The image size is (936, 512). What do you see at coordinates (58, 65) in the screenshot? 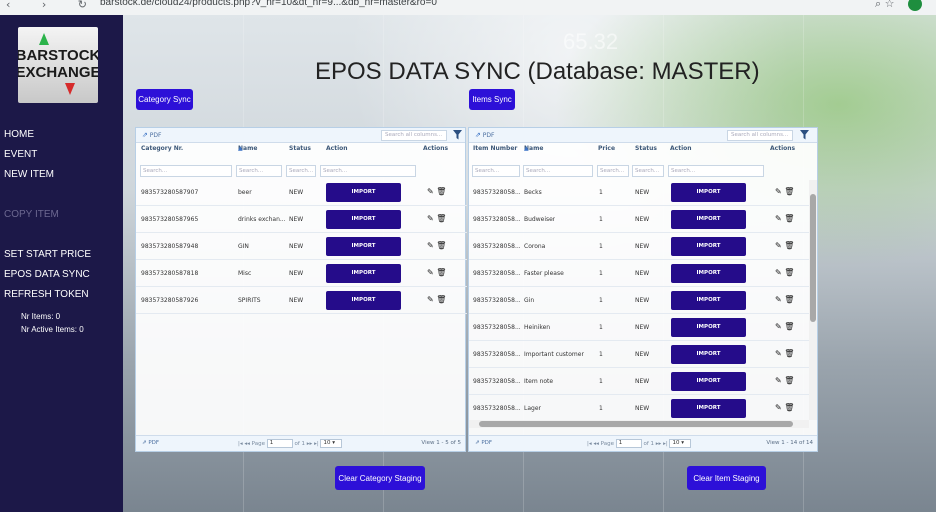
I see `barstock-exchange-logo: BARSTOCK EXCHANGE` at bounding box center [58, 65].